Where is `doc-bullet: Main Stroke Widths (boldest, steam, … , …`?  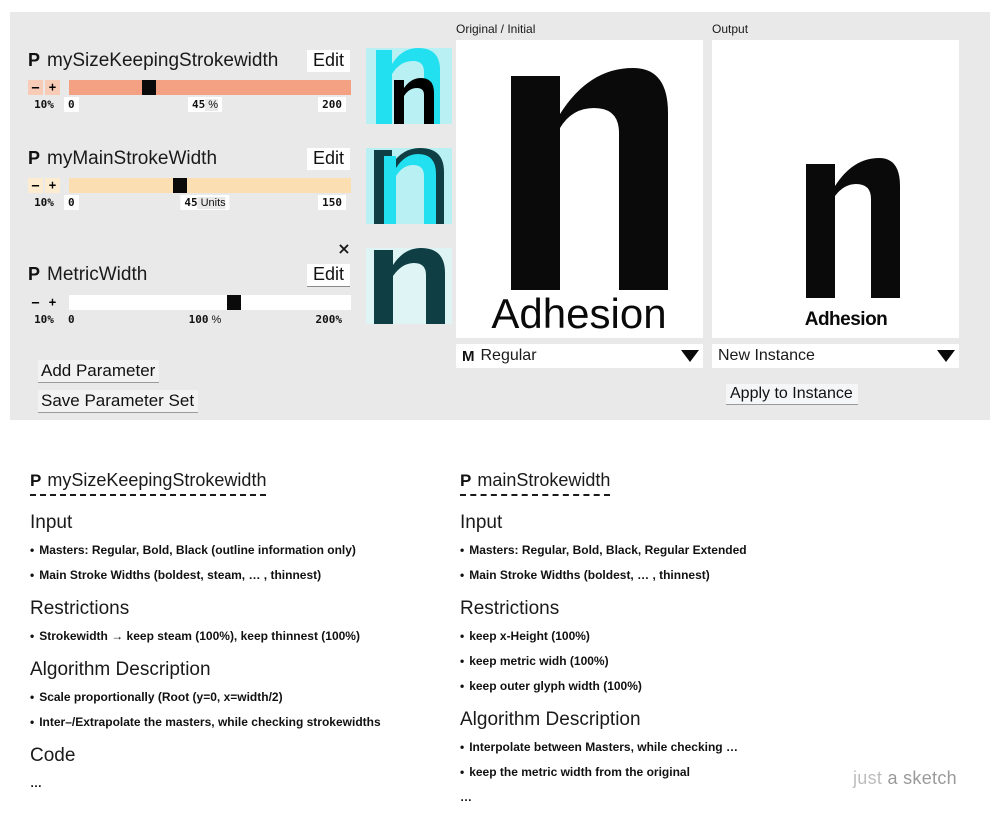
doc-bullet: Main Stroke Widths (boldest, steam, … , … is located at coordinates (245, 575).